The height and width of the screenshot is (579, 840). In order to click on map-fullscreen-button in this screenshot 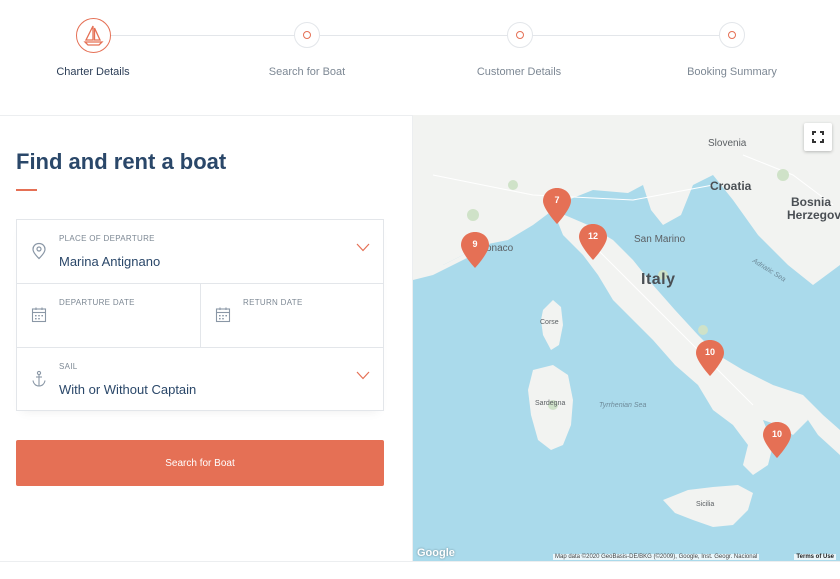, I will do `click(818, 137)`.